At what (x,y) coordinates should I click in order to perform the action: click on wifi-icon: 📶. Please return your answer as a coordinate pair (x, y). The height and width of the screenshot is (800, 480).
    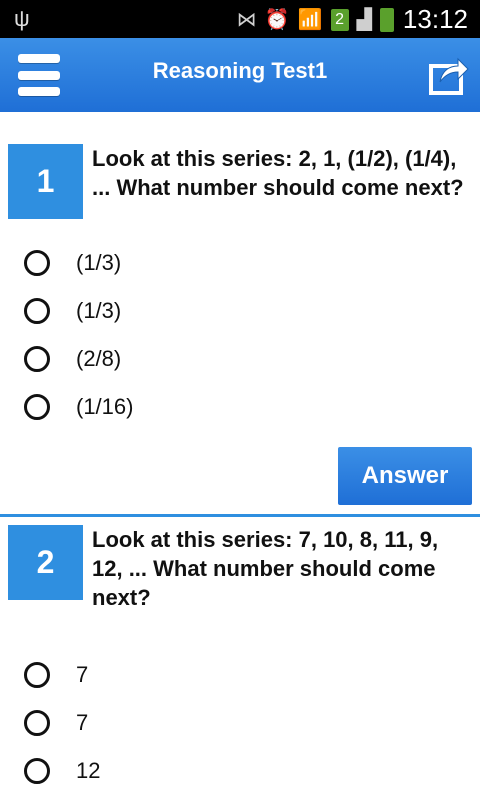
    Looking at the image, I should click on (310, 20).